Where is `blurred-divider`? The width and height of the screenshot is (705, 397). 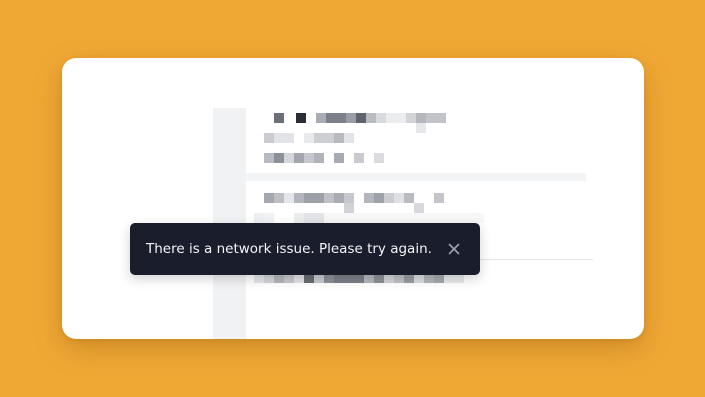 blurred-divider is located at coordinates (416, 177).